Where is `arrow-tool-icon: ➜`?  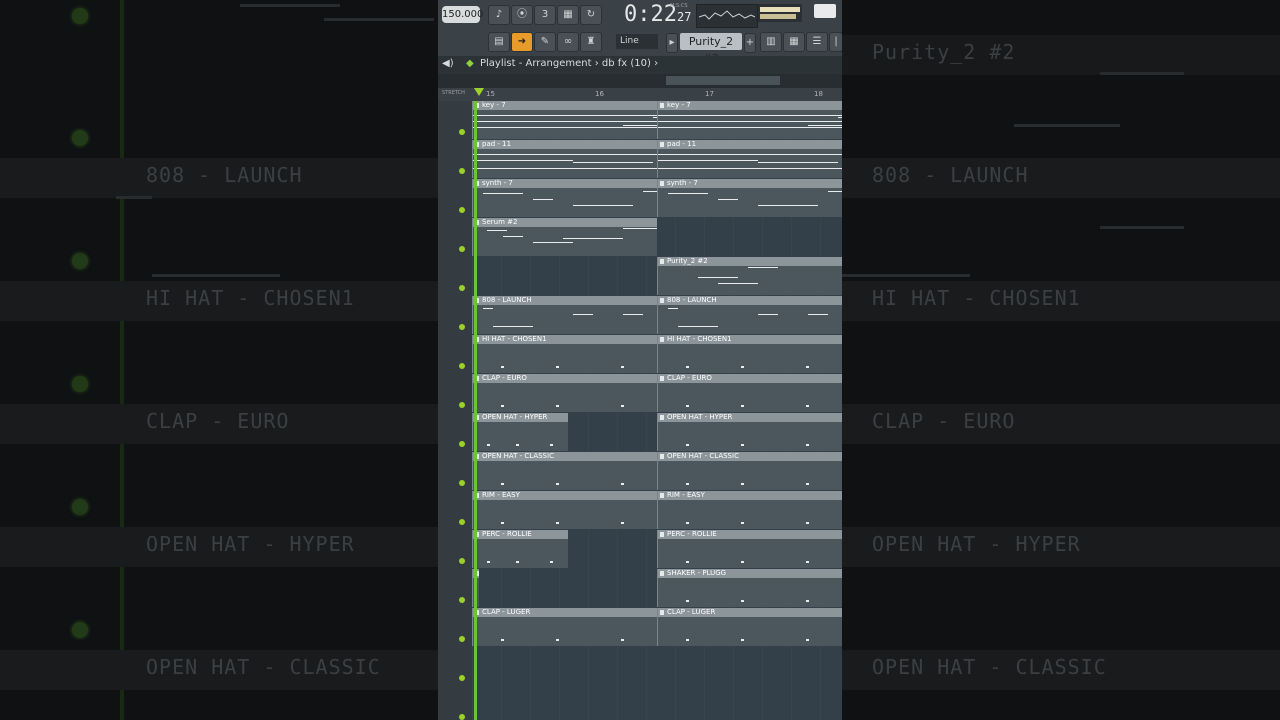 arrow-tool-icon: ➜ is located at coordinates (522, 42).